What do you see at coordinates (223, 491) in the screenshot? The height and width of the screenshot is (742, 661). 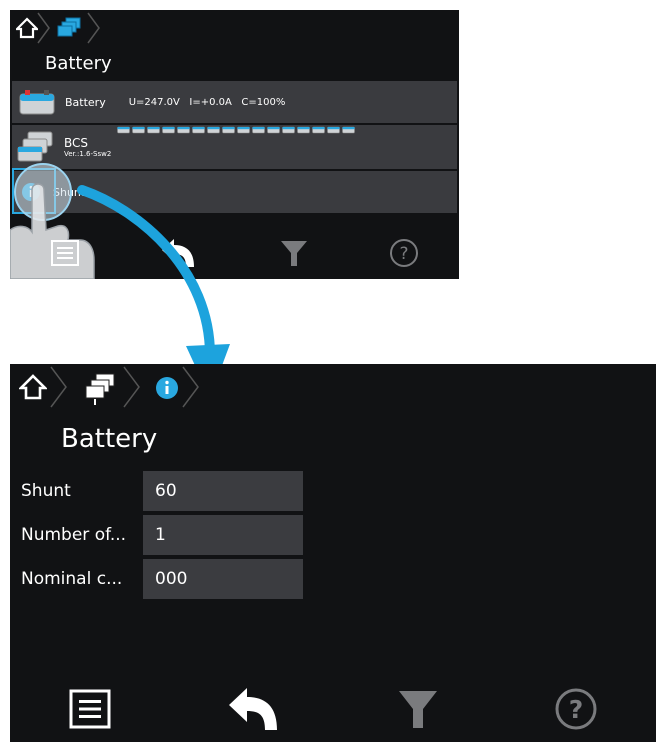 I see `shunt-field: 60` at bounding box center [223, 491].